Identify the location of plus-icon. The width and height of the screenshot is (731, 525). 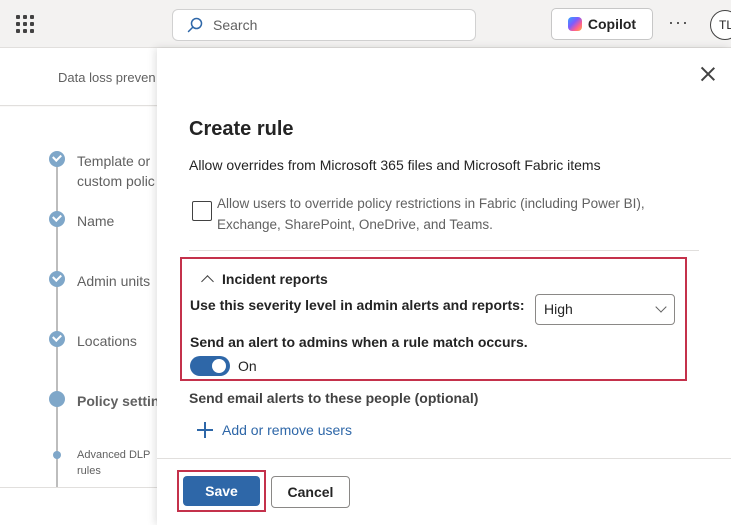
(205, 430).